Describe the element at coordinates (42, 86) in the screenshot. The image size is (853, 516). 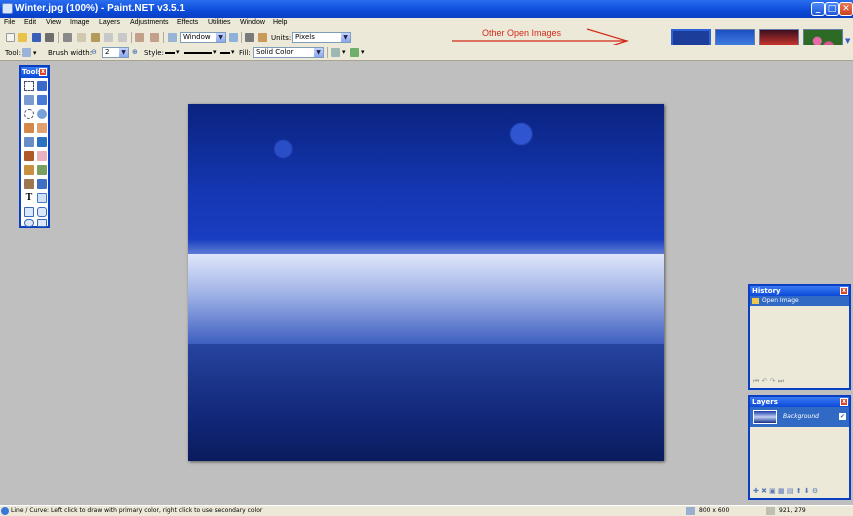
I see `move-selected-tool` at that location.